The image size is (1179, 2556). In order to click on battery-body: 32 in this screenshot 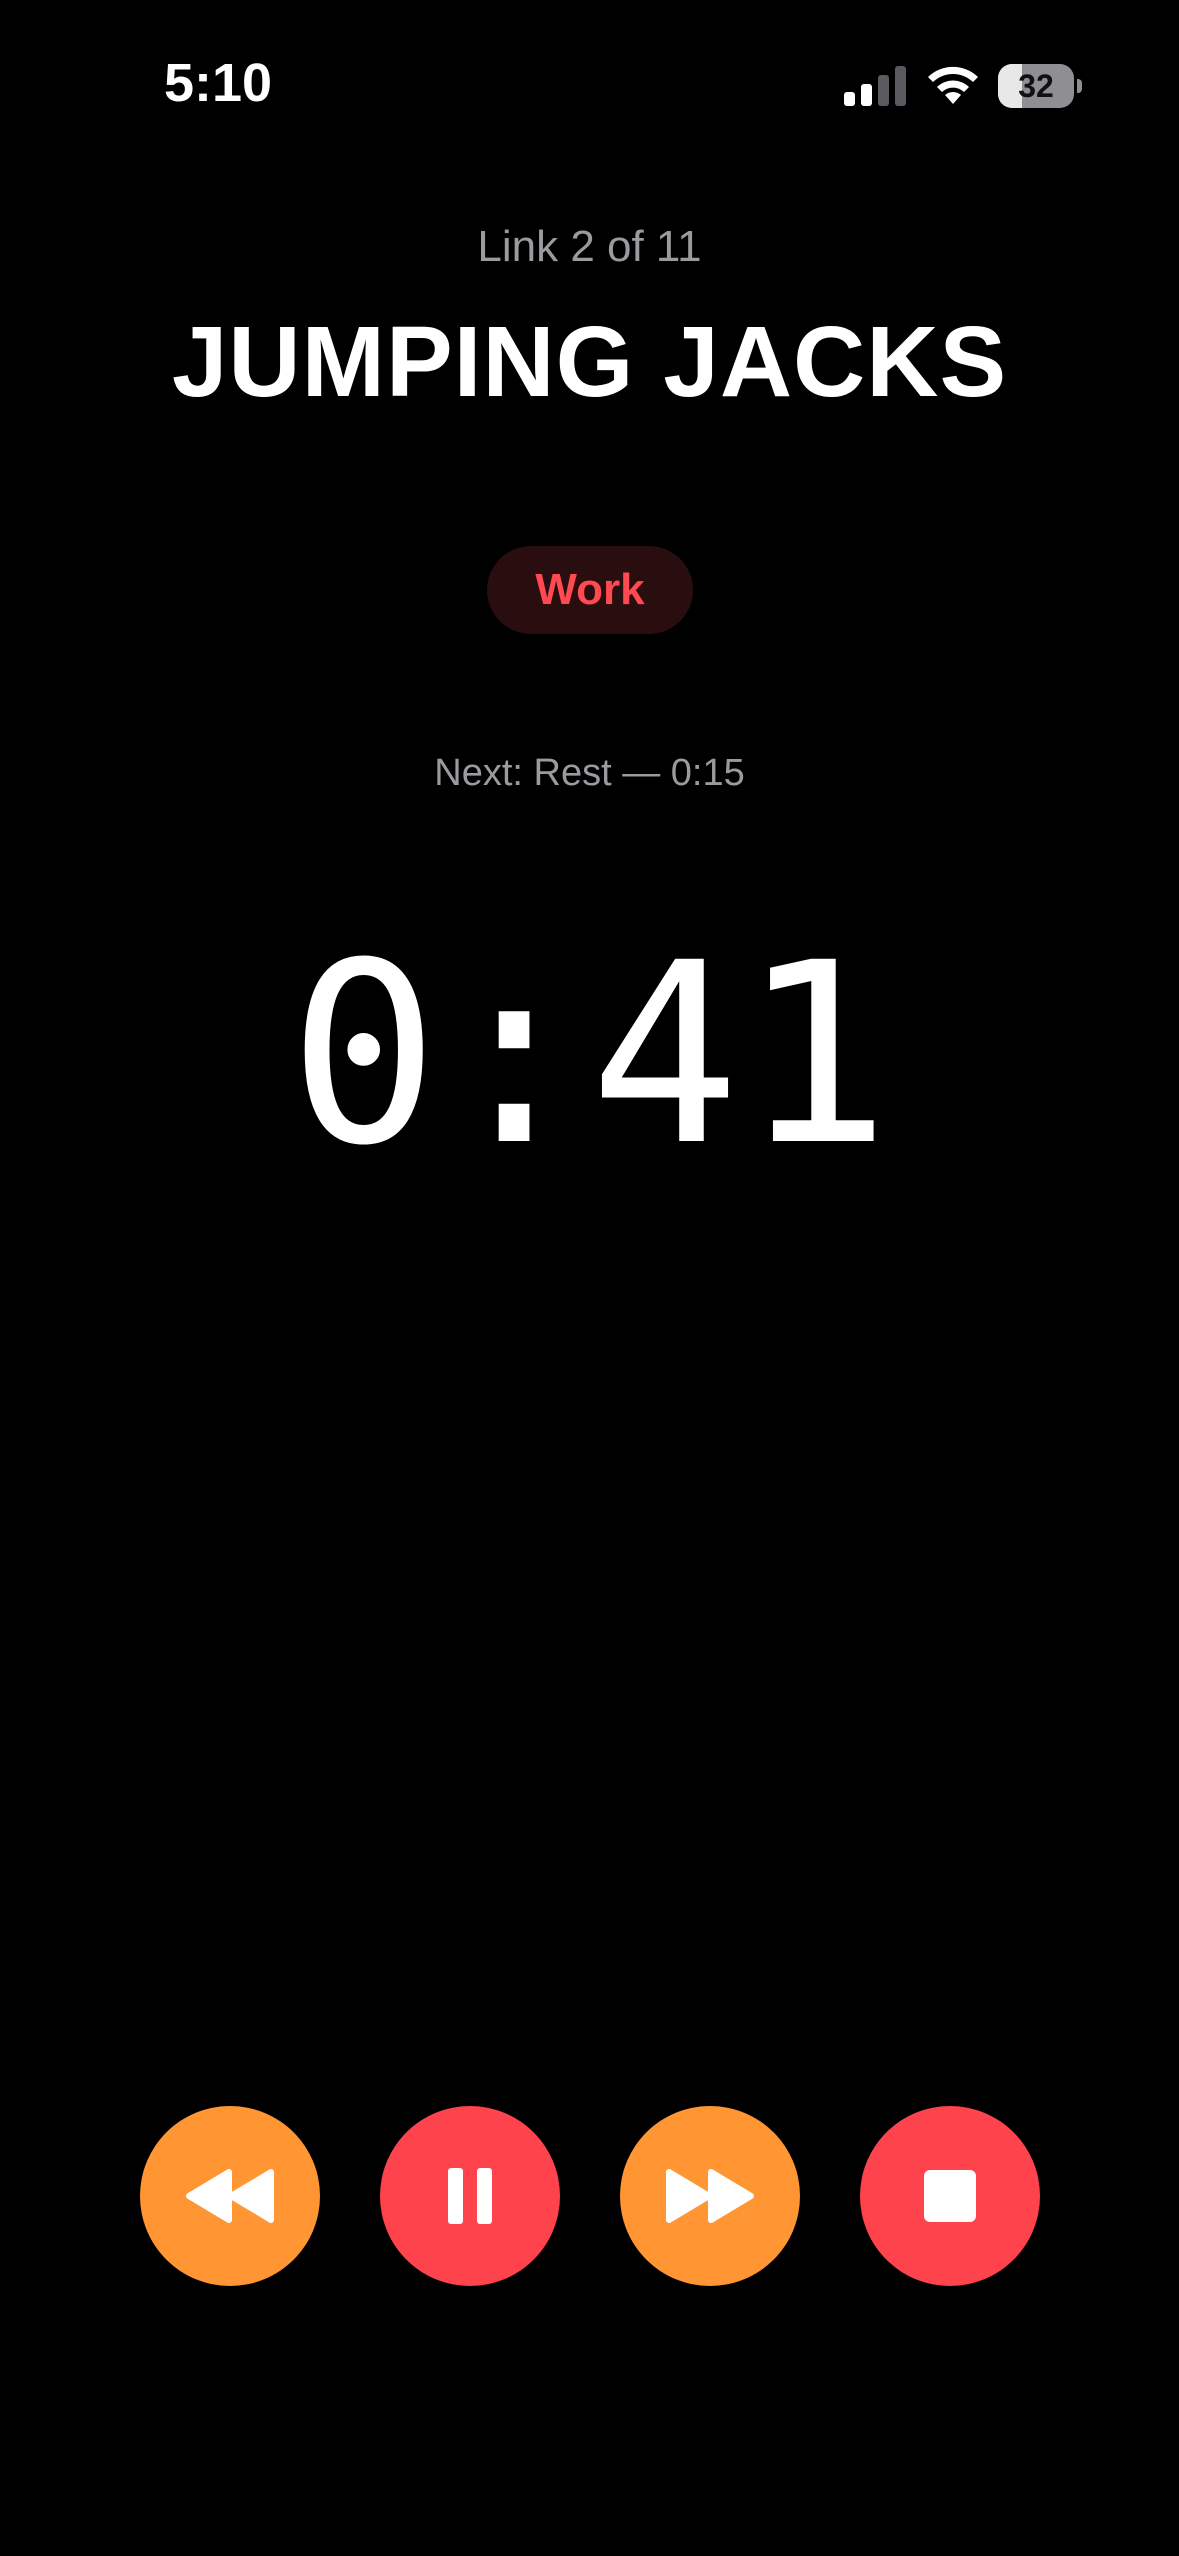, I will do `click(1036, 86)`.